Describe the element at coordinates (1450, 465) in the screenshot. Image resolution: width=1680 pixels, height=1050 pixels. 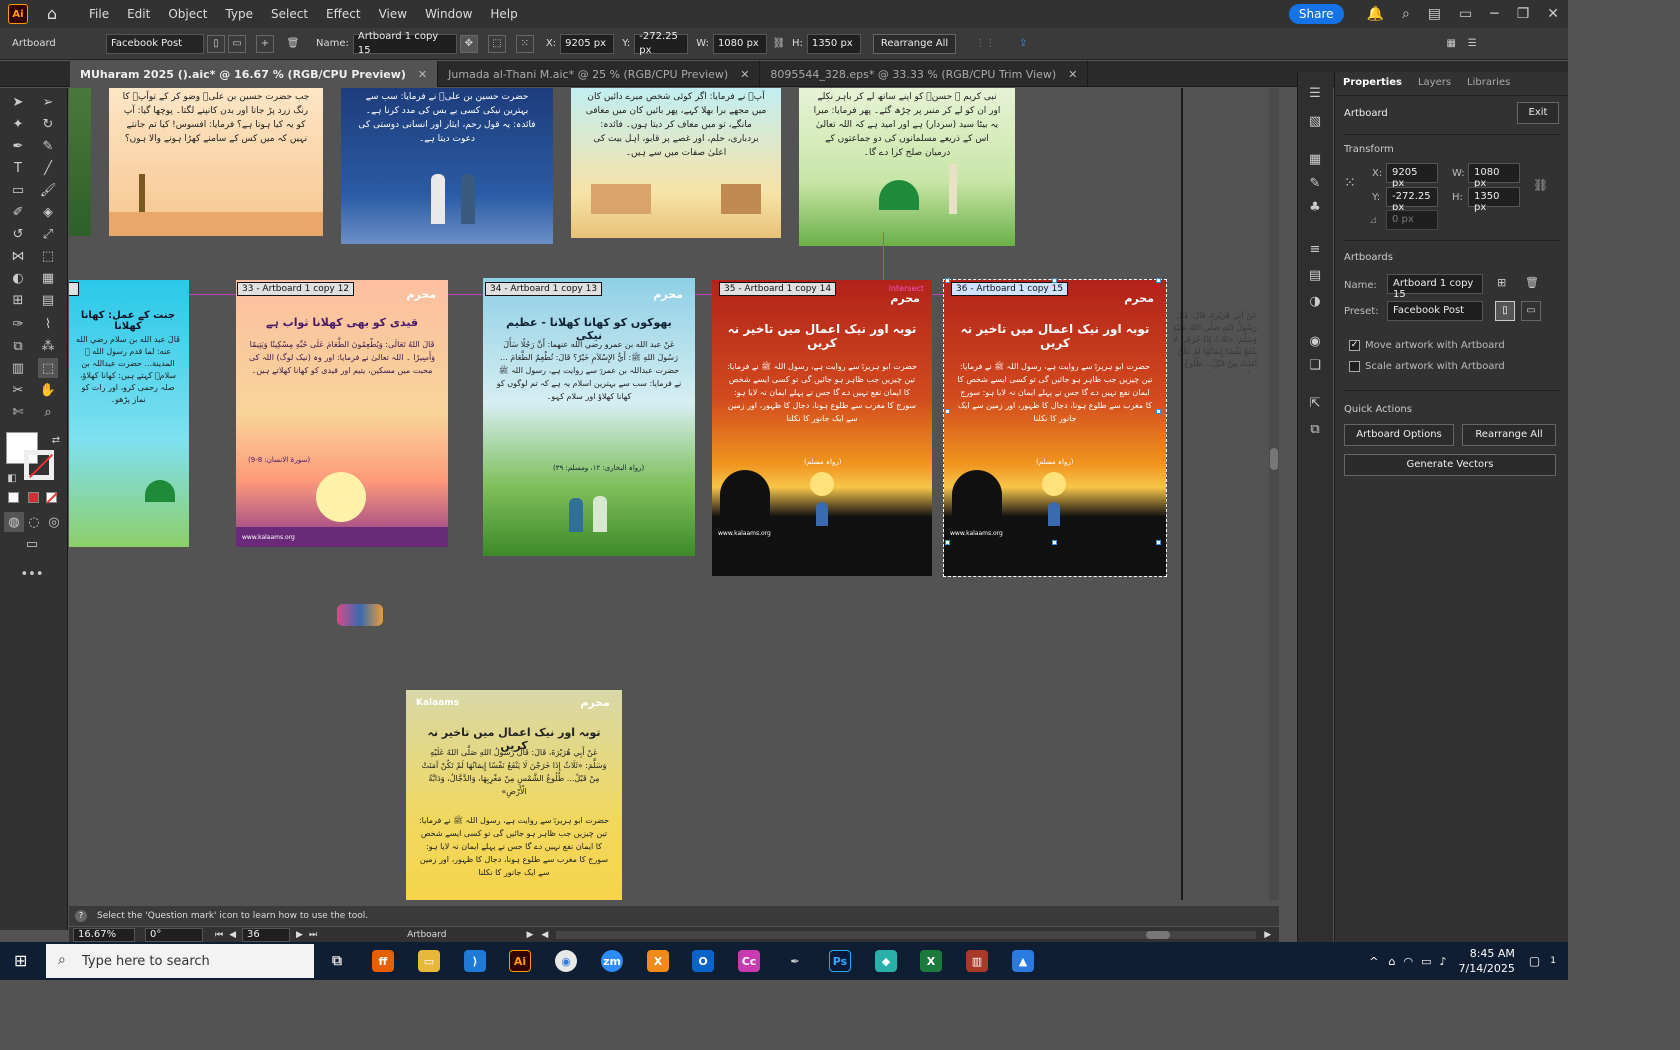
I see `generate-vectors-button: Generate Vectors` at that location.